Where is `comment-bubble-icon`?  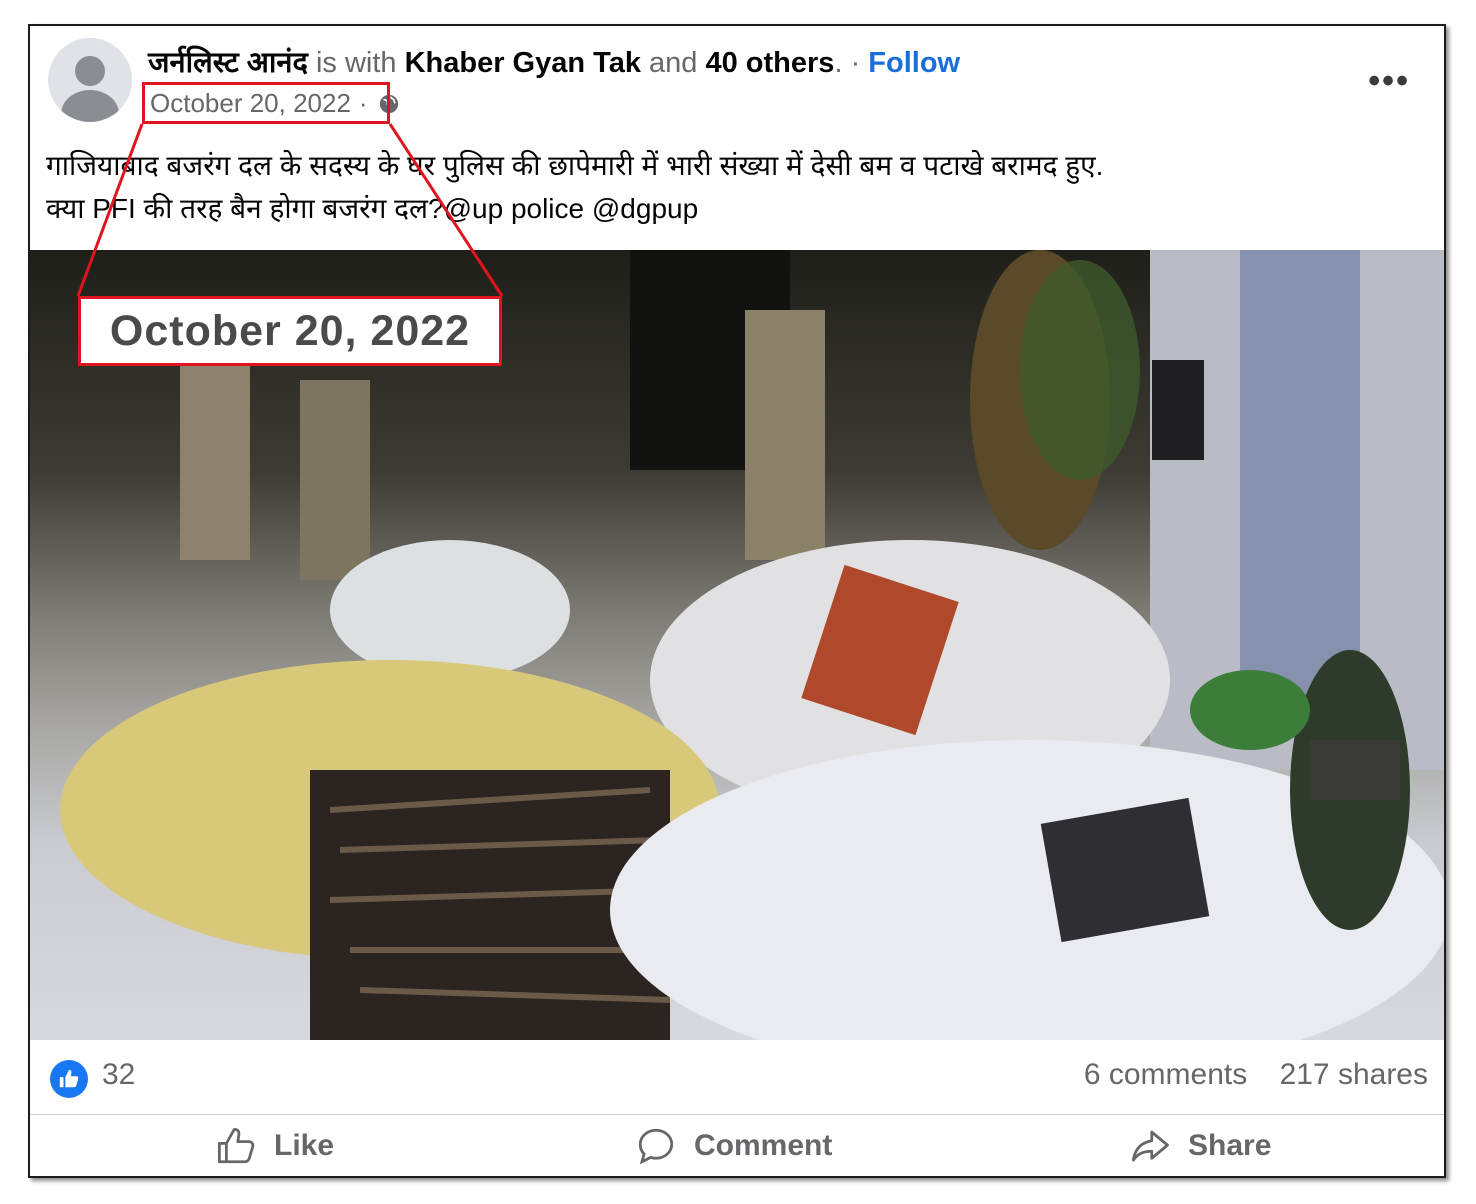 comment-bubble-icon is located at coordinates (656, 1146).